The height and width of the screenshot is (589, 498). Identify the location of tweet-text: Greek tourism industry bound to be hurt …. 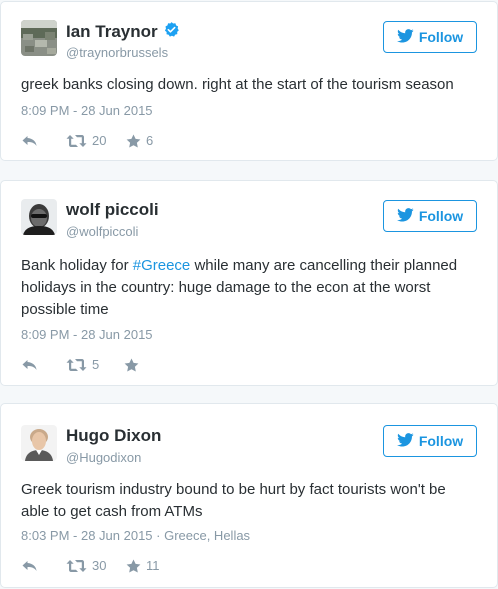
(233, 500).